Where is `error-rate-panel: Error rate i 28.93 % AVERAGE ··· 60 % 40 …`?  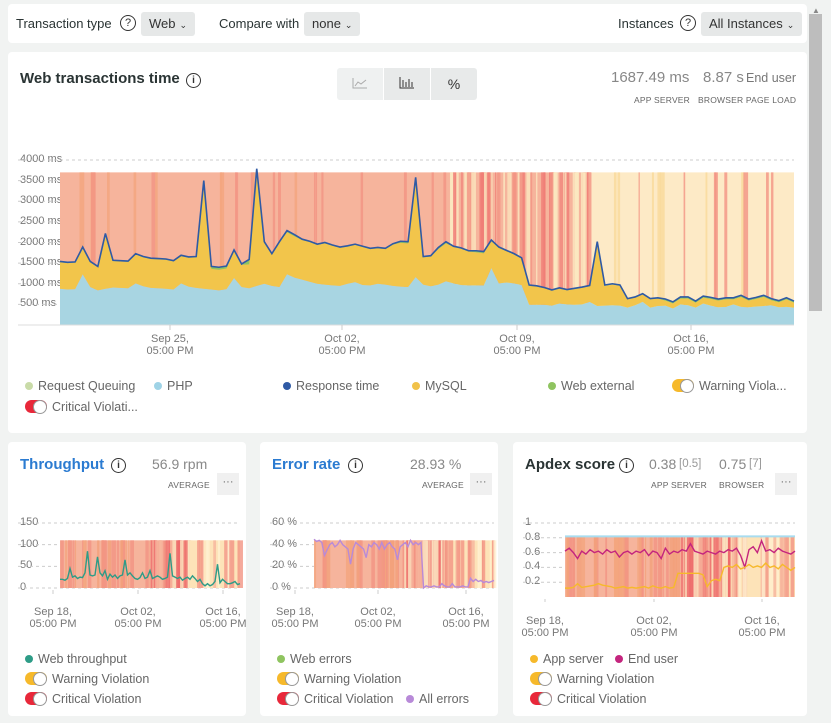
error-rate-panel: Error rate i 28.93 % AVERAGE ··· 60 % 40 … is located at coordinates (379, 579).